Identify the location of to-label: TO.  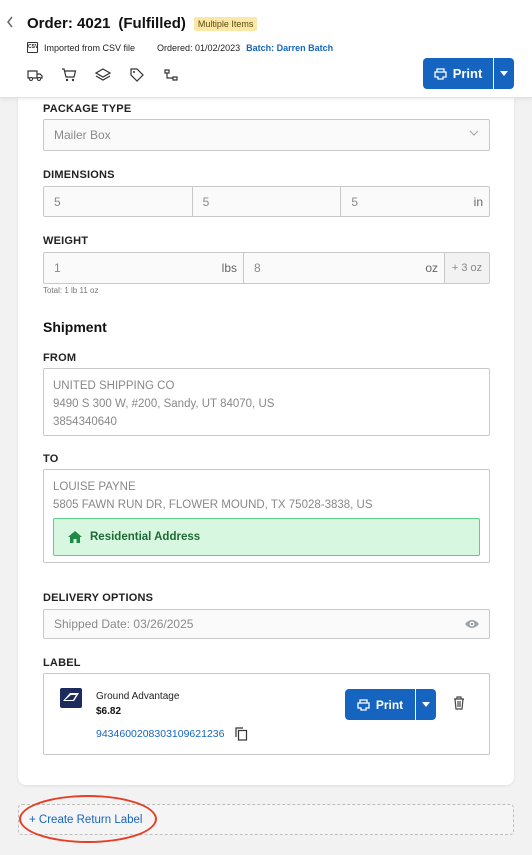
(51, 459).